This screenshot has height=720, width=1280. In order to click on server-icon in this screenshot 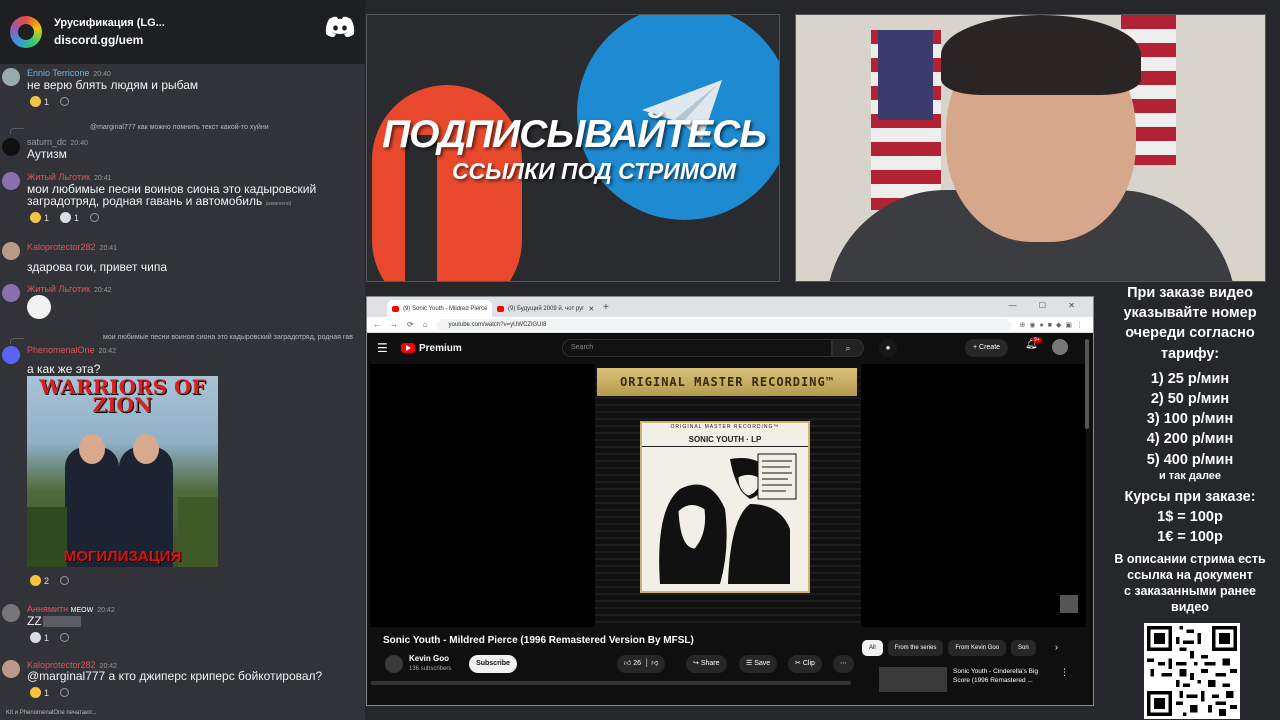, I will do `click(26, 32)`.